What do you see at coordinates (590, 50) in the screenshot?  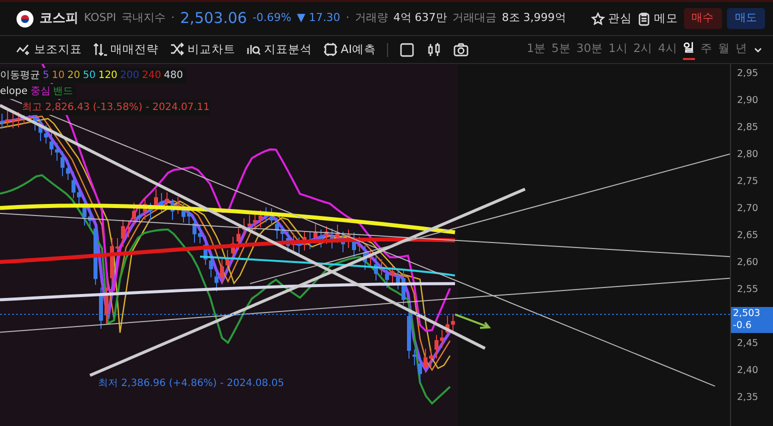 I see `period-tab: 30분` at bounding box center [590, 50].